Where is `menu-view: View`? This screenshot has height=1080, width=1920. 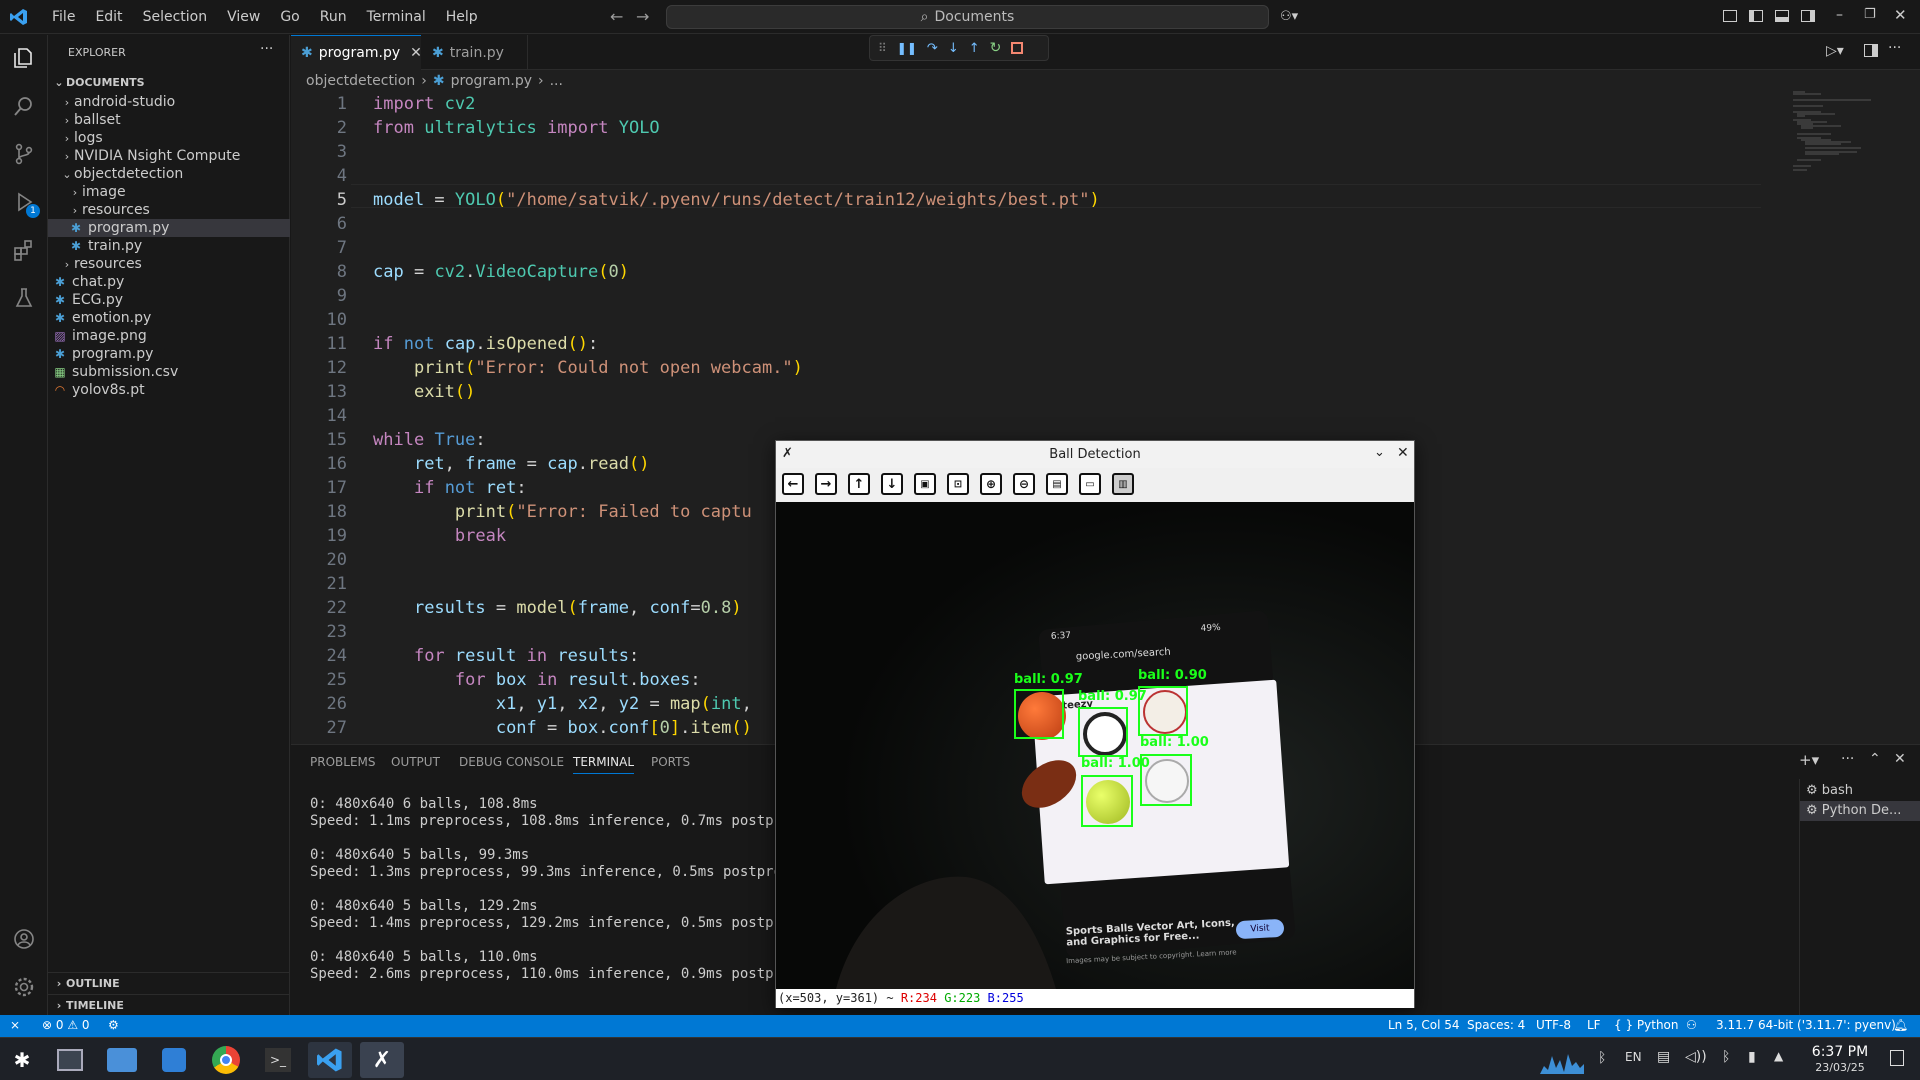 menu-view: View is located at coordinates (243, 17).